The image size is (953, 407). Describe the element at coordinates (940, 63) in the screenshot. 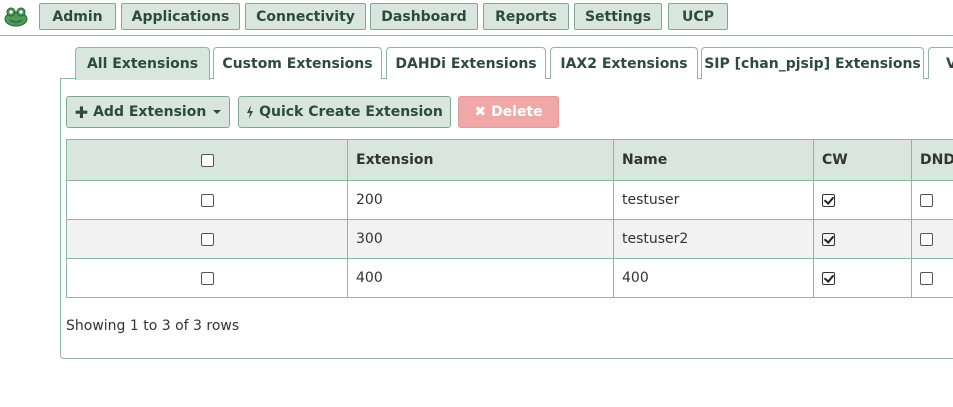

I see `tab-virtual-extensions: V` at that location.